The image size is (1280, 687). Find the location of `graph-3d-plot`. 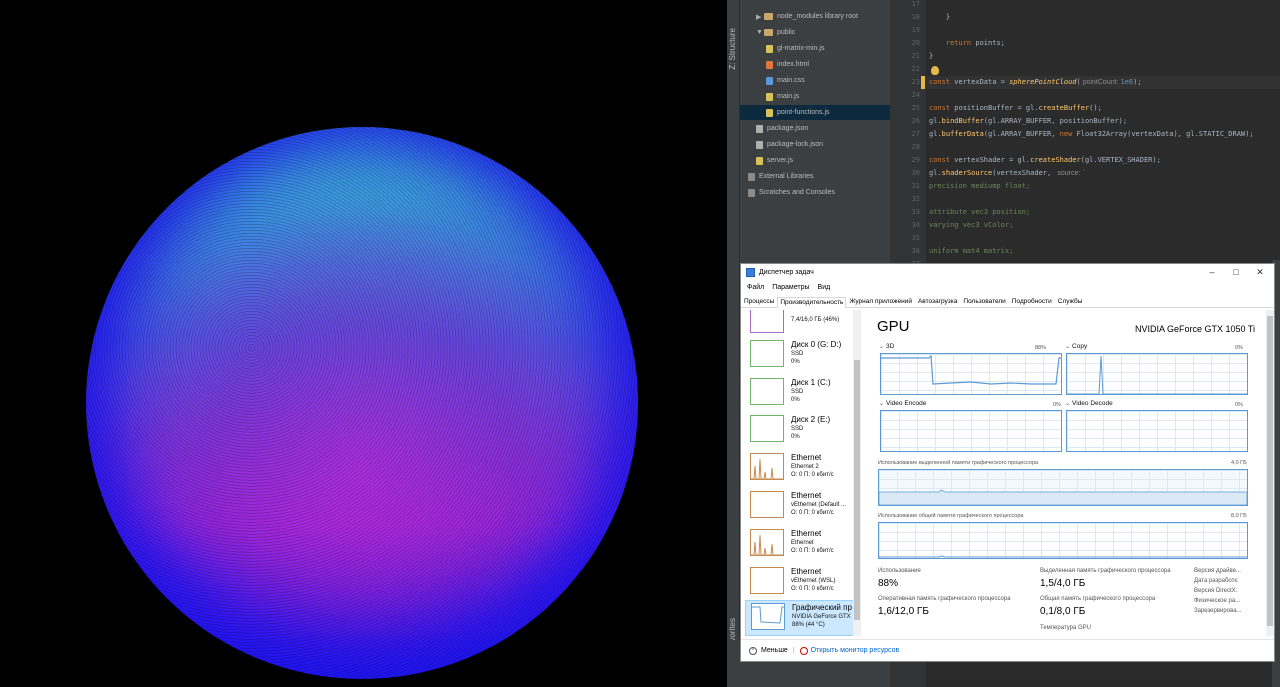

graph-3d-plot is located at coordinates (971, 369).